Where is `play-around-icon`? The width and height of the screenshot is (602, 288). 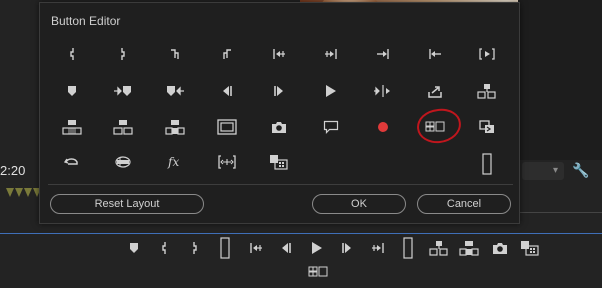 play-around-icon is located at coordinates (383, 91).